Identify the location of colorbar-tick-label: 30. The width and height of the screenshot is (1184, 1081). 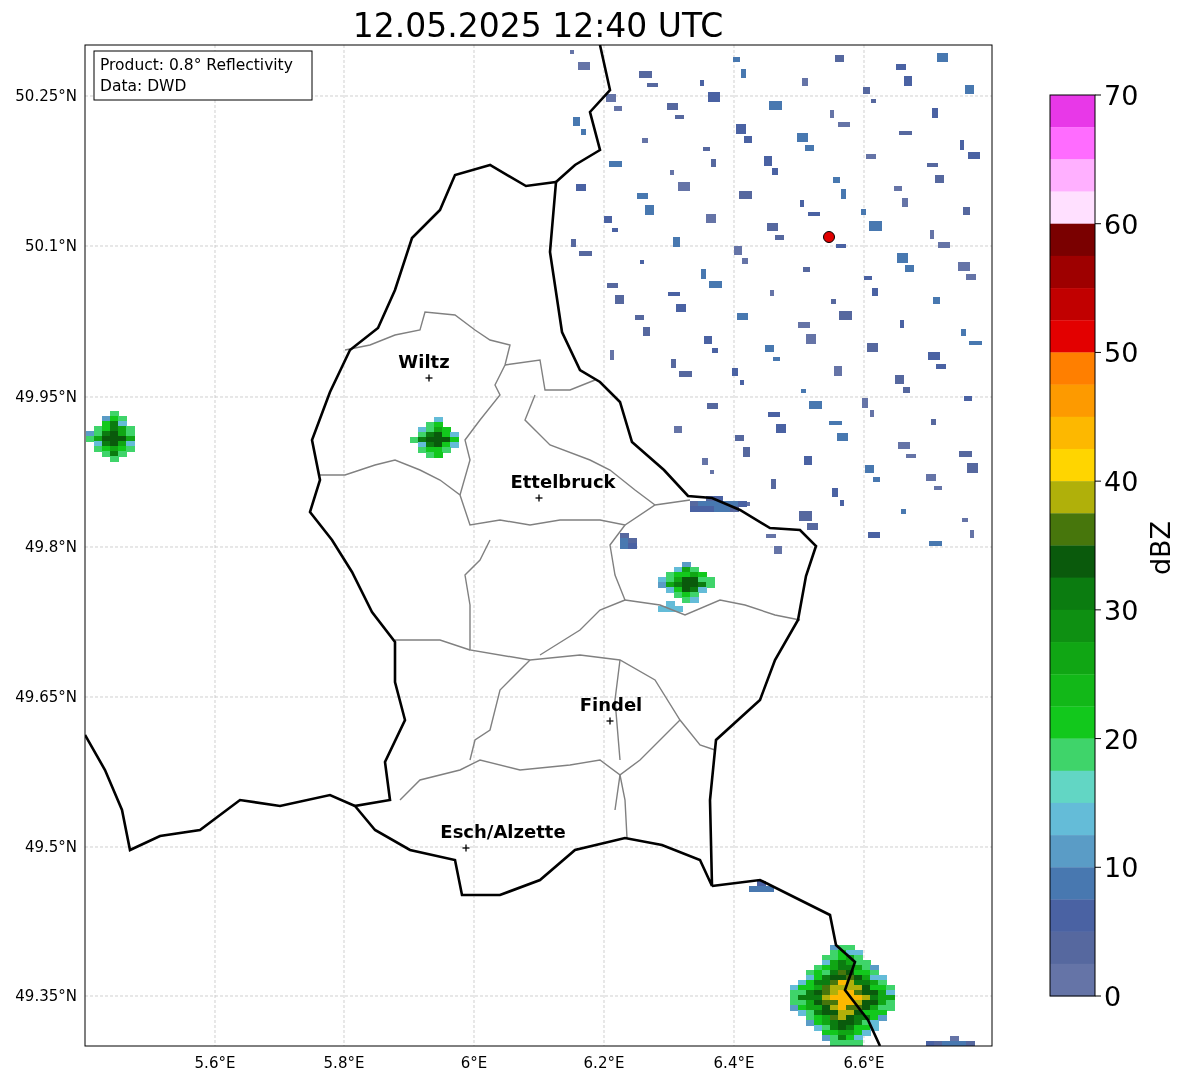
(1121, 610).